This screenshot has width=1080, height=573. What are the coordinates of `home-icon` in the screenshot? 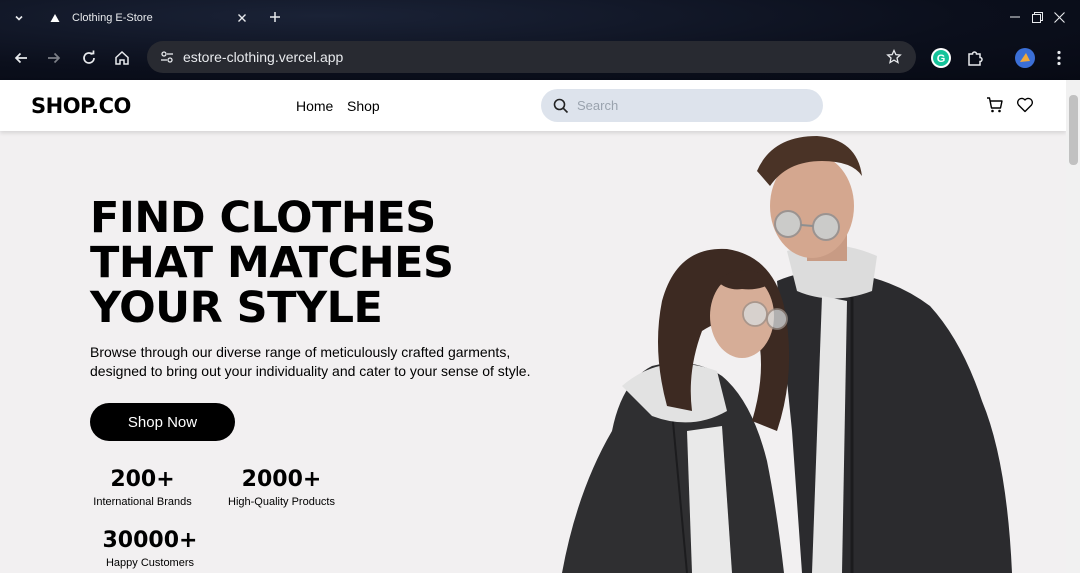 It's located at (122, 57).